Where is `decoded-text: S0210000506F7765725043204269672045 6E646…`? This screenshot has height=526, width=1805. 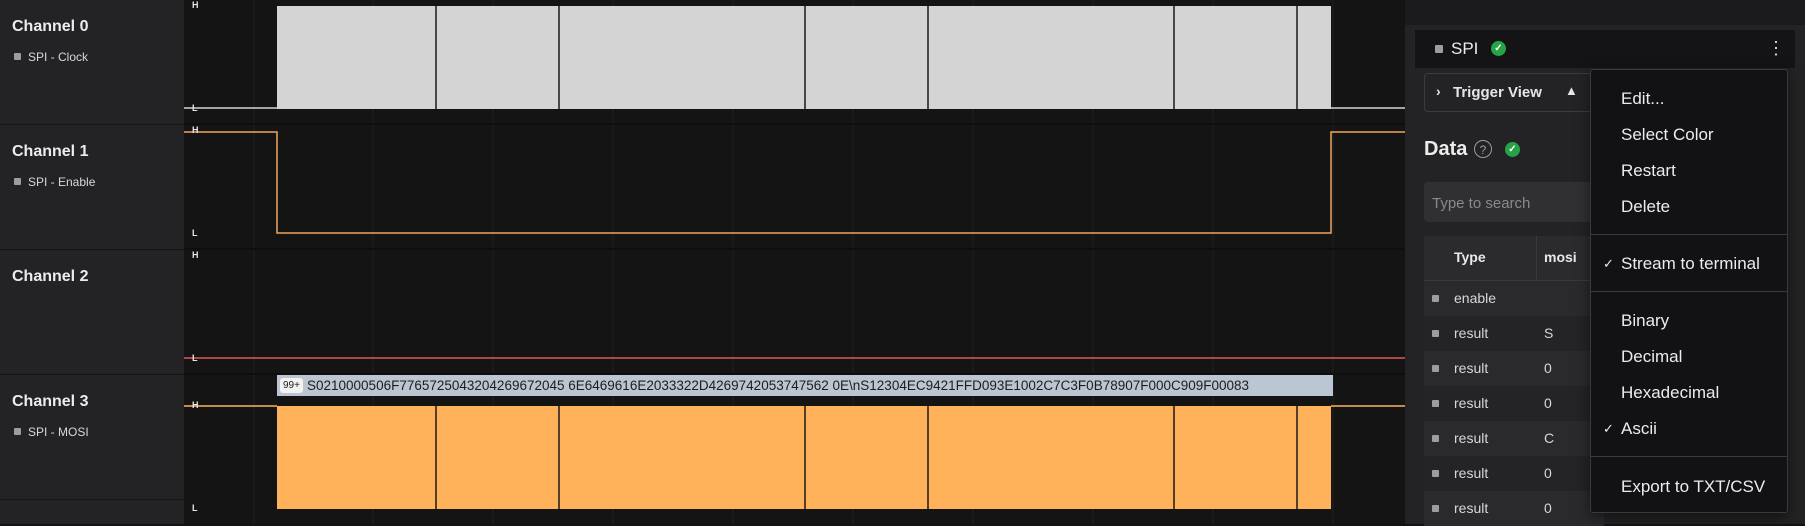
decoded-text: S0210000506F7765725043204269672045 6E646… is located at coordinates (778, 385).